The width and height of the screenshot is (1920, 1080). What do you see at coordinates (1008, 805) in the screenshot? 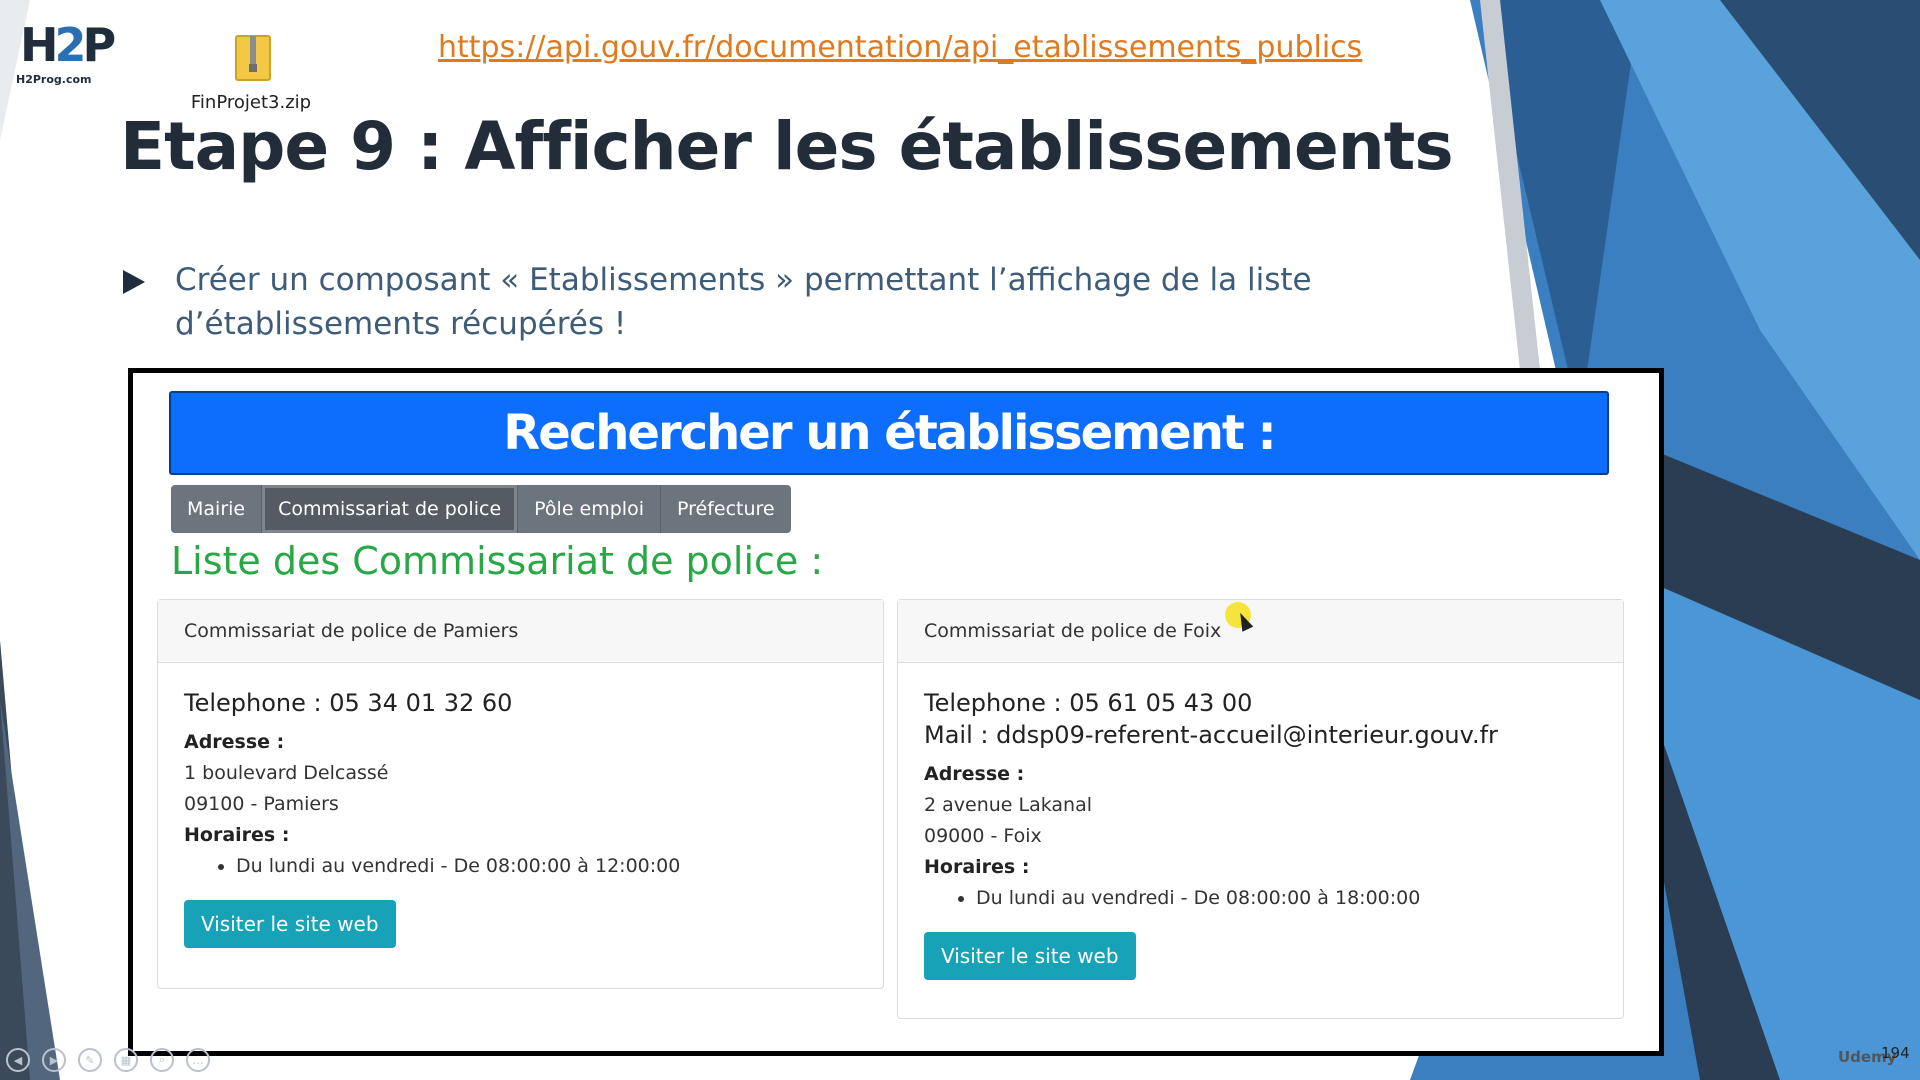
I see `address-line: 2 avenue Lakanal` at bounding box center [1008, 805].